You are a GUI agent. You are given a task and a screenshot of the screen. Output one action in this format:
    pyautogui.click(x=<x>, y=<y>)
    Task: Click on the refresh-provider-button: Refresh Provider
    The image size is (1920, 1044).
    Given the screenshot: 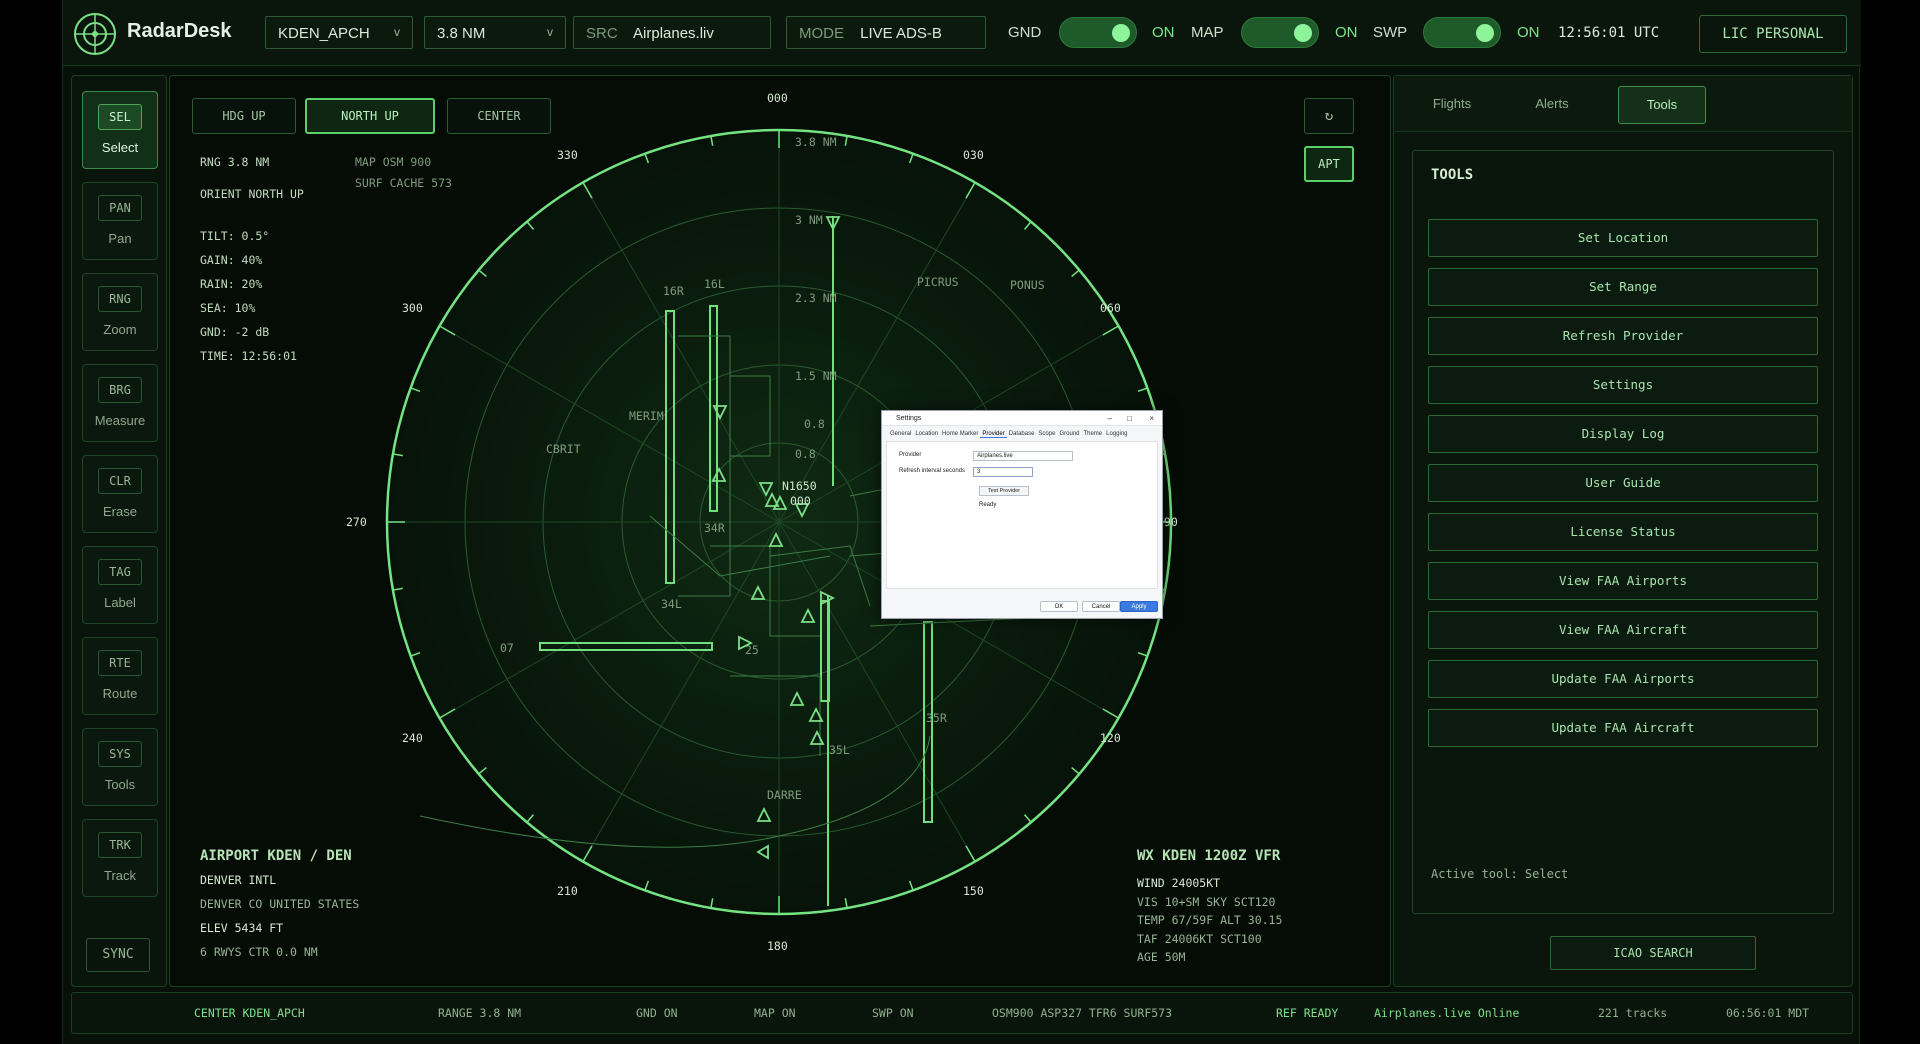 What is the action you would take?
    pyautogui.click(x=1623, y=336)
    